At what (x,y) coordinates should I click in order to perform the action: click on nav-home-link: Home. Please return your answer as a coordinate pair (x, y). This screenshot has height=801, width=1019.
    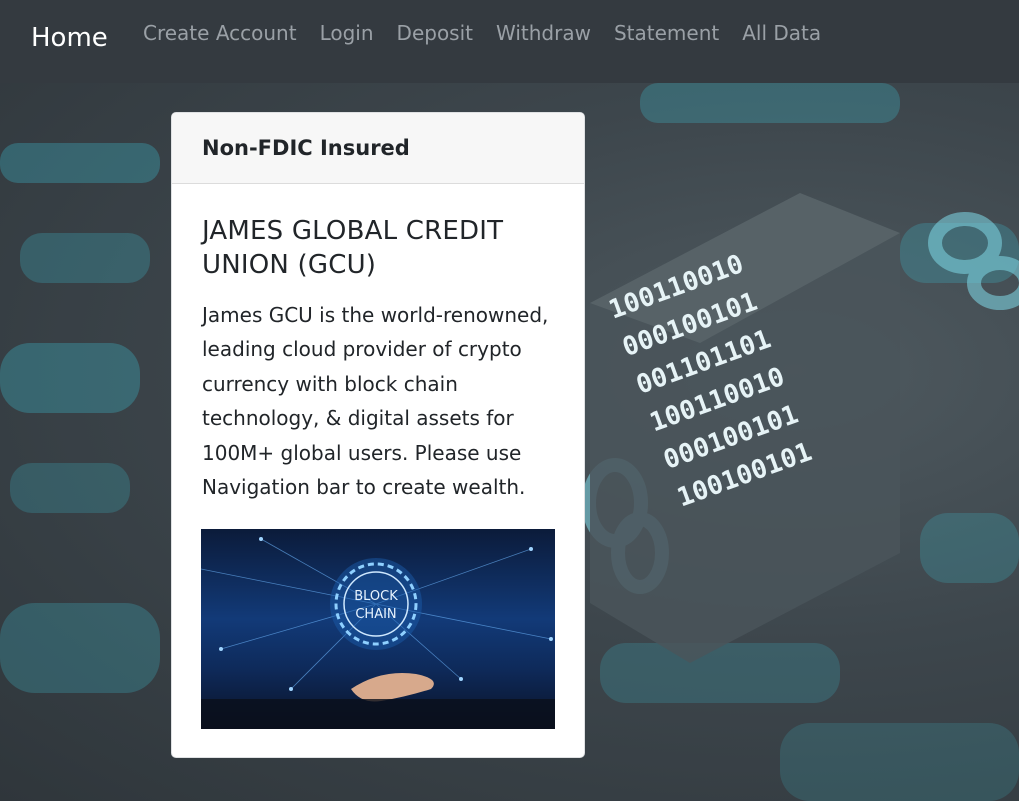
    Looking at the image, I should click on (69, 38).